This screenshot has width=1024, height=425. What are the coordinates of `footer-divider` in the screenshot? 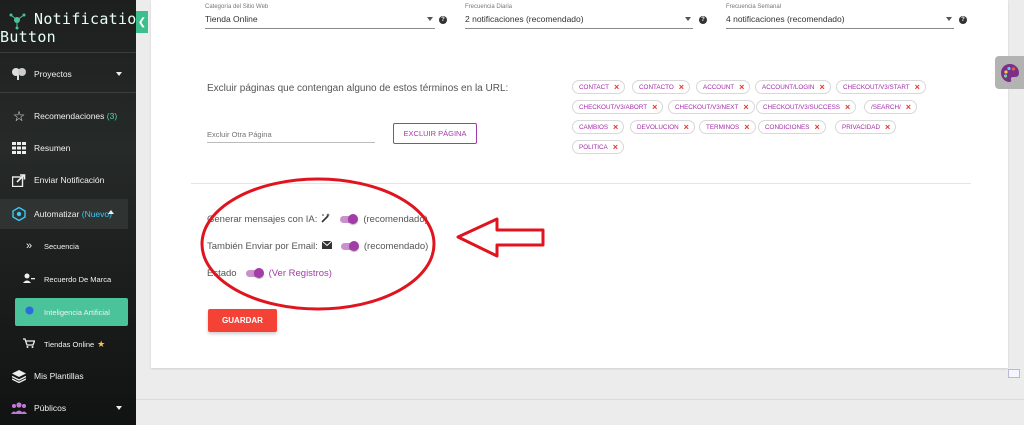 It's located at (580, 399).